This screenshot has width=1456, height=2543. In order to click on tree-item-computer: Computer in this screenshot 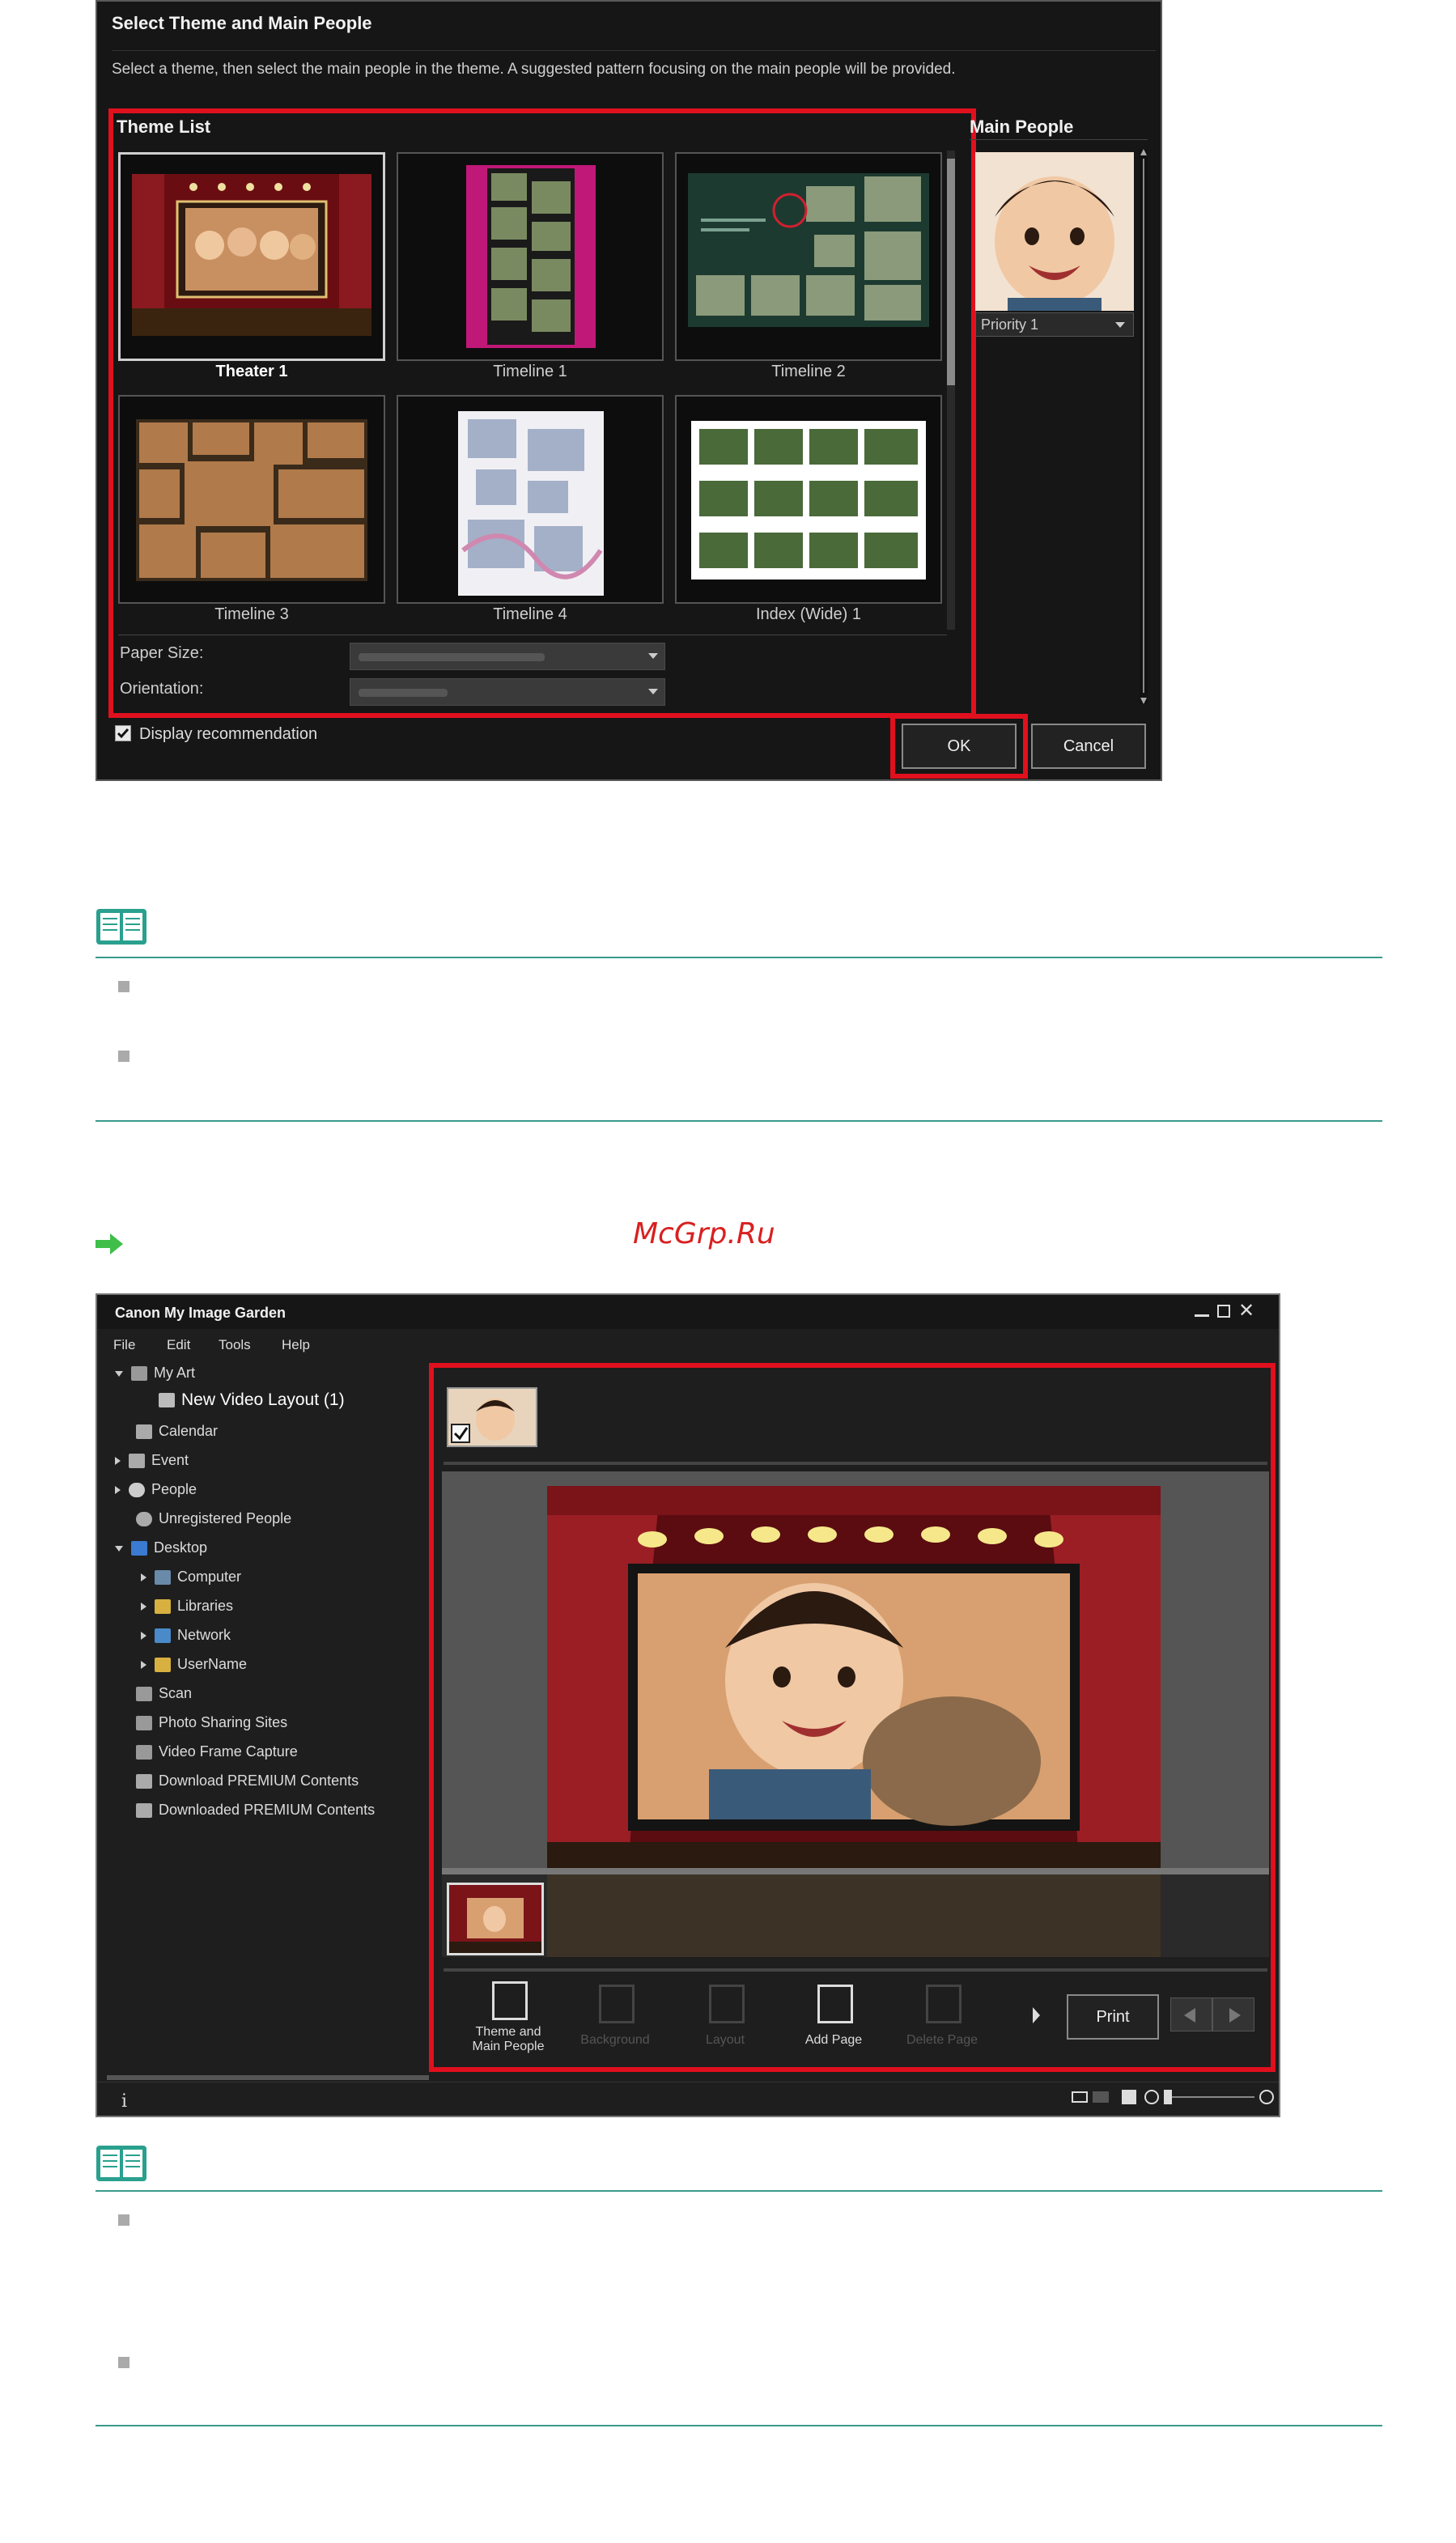, I will do `click(191, 1578)`.